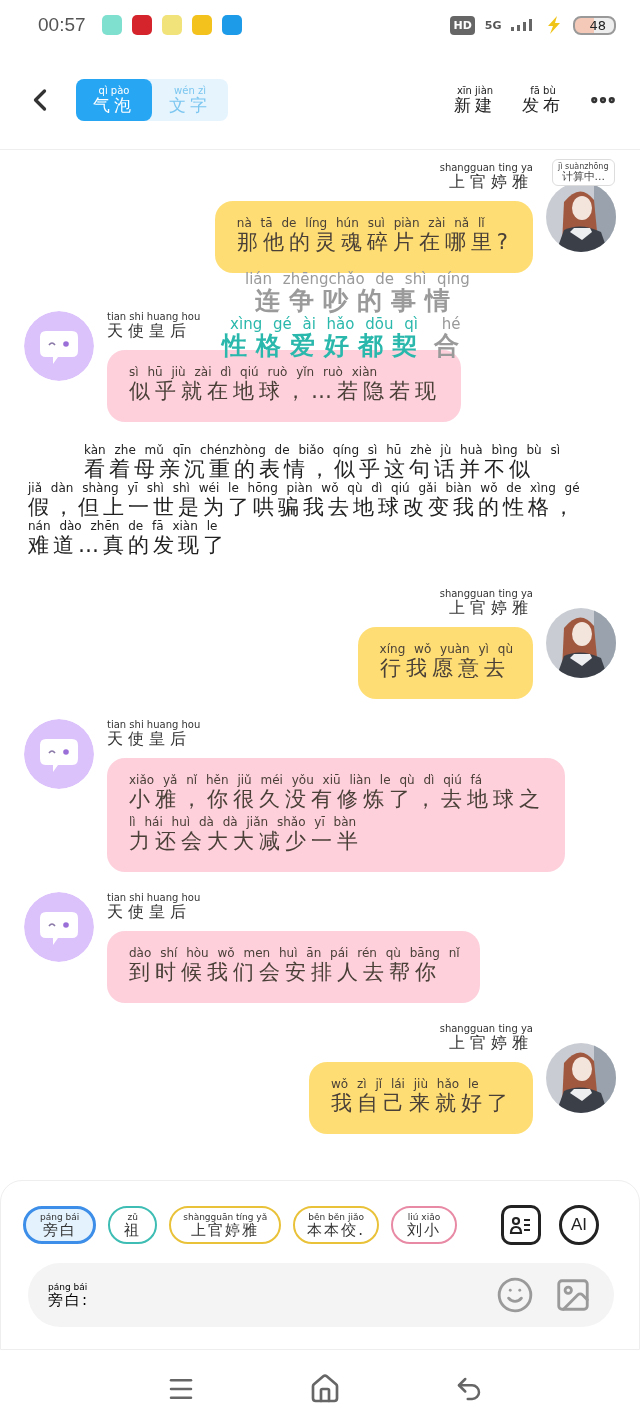  I want to click on narration-text: 假，但上一世是为了哄骗我去地球改变我的性格，, so click(303, 507).